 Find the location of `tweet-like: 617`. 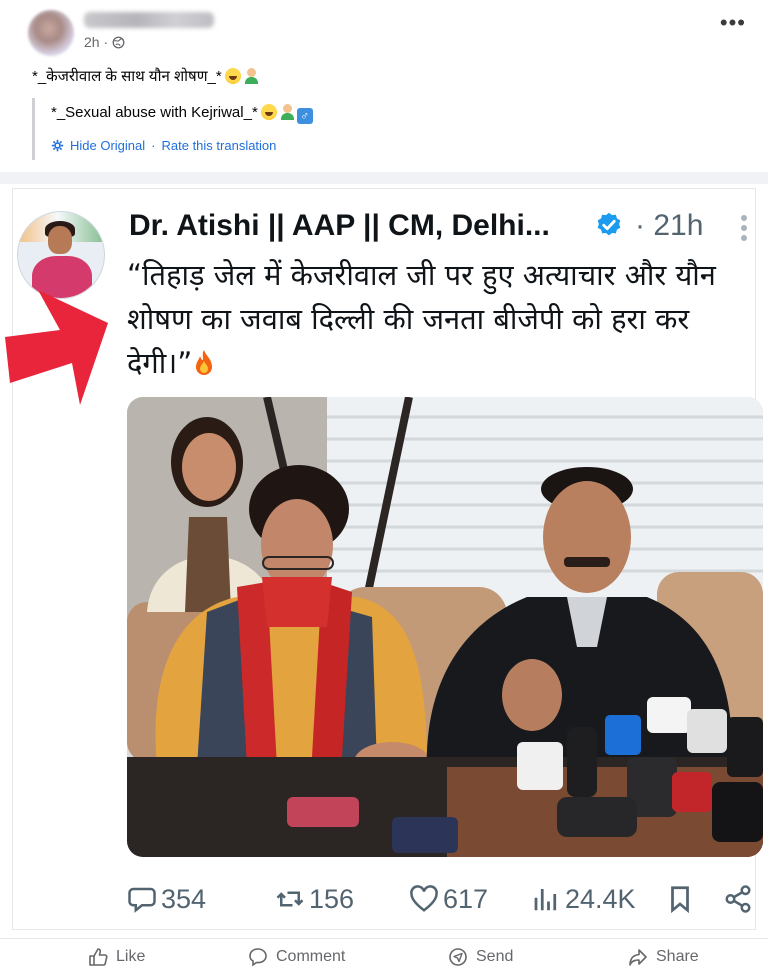

tweet-like: 617 is located at coordinates (448, 899).